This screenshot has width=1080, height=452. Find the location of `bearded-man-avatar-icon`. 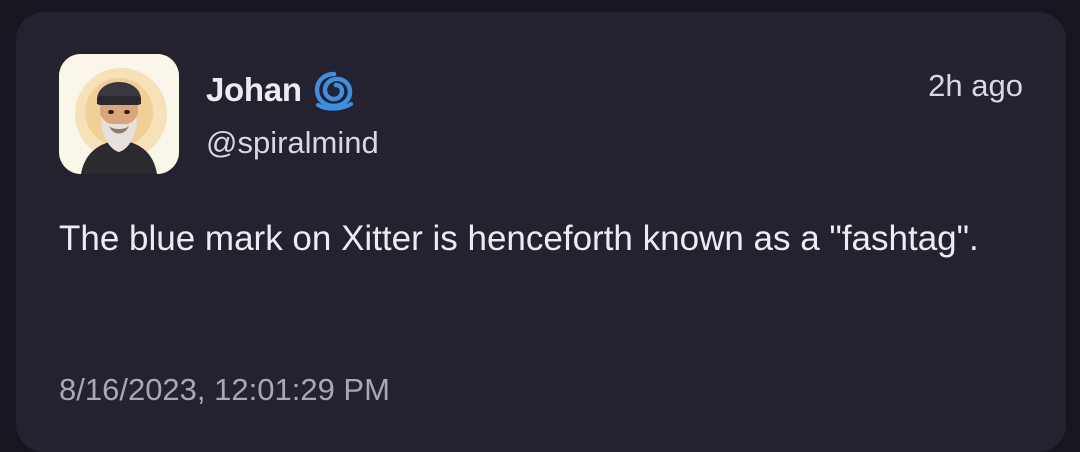

bearded-man-avatar-icon is located at coordinates (119, 114).